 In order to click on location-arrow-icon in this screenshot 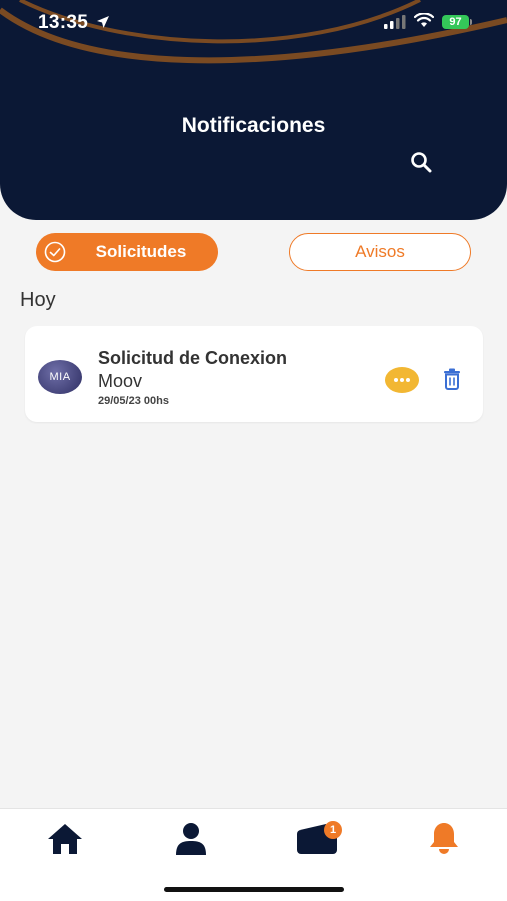, I will do `click(103, 22)`.